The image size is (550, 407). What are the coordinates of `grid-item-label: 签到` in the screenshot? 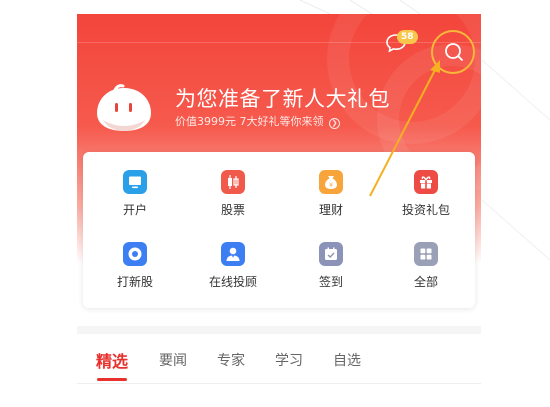 It's located at (330, 282).